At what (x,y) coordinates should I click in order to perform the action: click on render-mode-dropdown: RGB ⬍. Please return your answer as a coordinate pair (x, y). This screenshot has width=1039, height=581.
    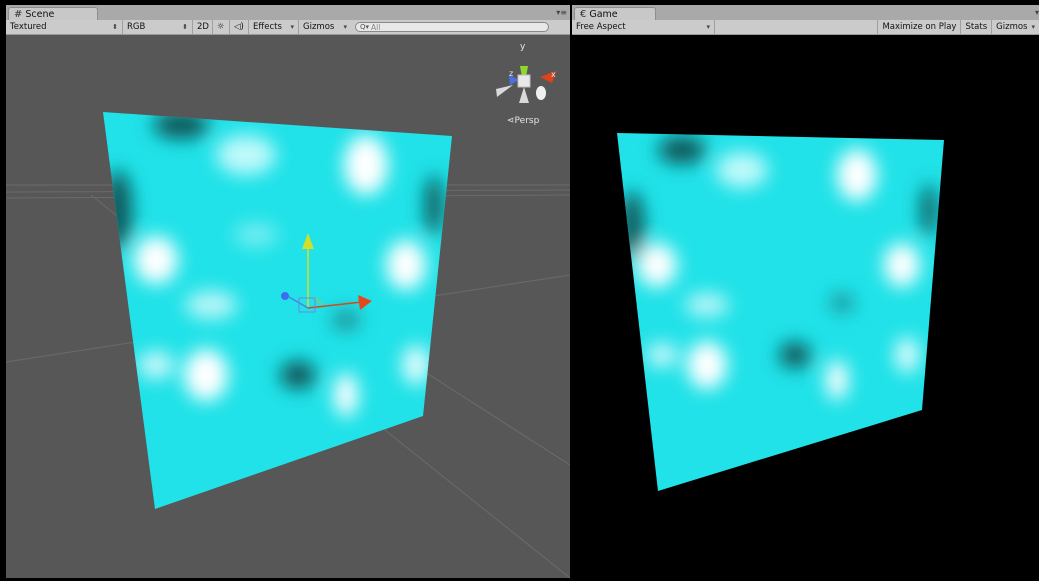
    Looking at the image, I should click on (158, 27).